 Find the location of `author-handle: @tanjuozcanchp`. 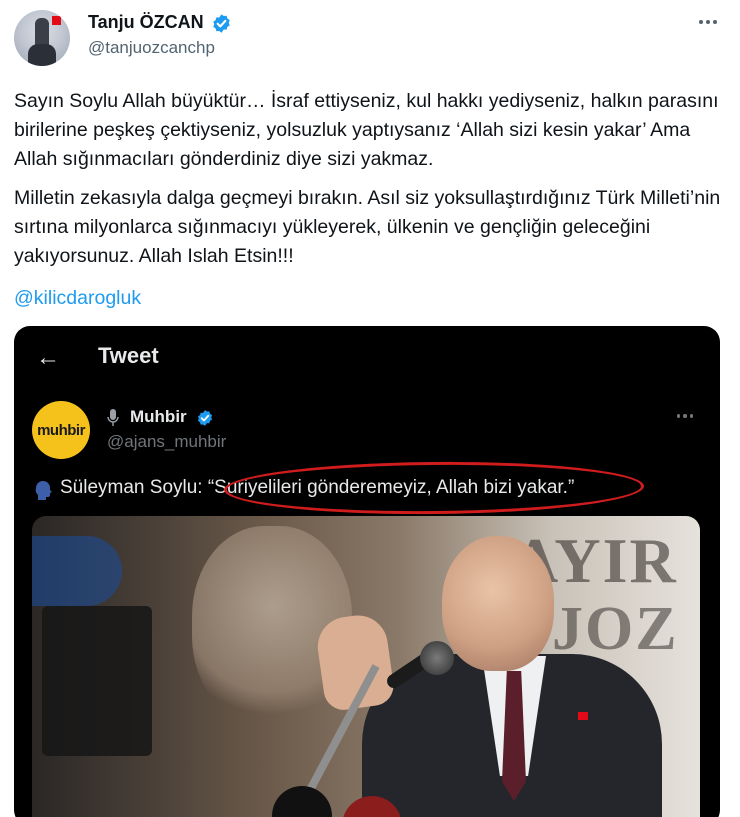

author-handle: @tanjuozcanchp is located at coordinates (151, 48).